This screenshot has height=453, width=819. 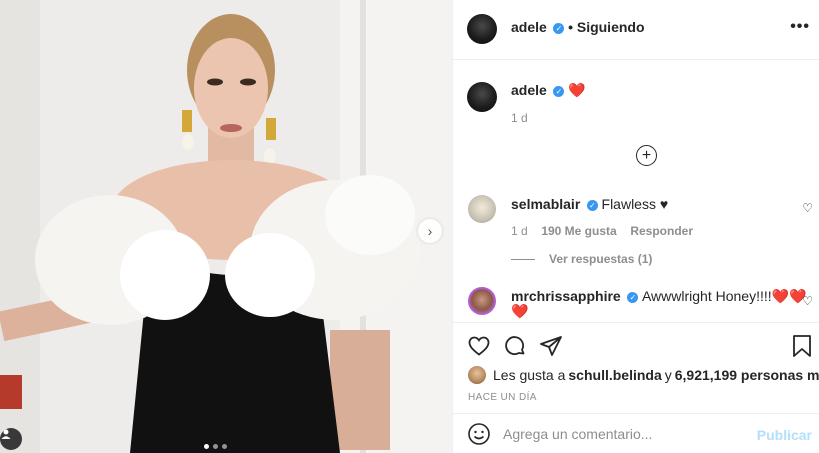 I want to click on smiley-icon, so click(x=479, y=434).